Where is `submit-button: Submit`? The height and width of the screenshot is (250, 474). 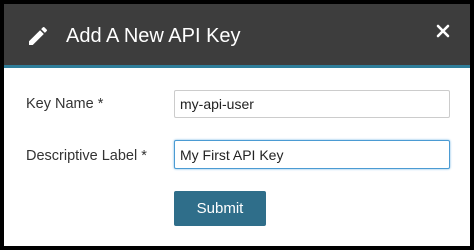
submit-button: Submit is located at coordinates (220, 208).